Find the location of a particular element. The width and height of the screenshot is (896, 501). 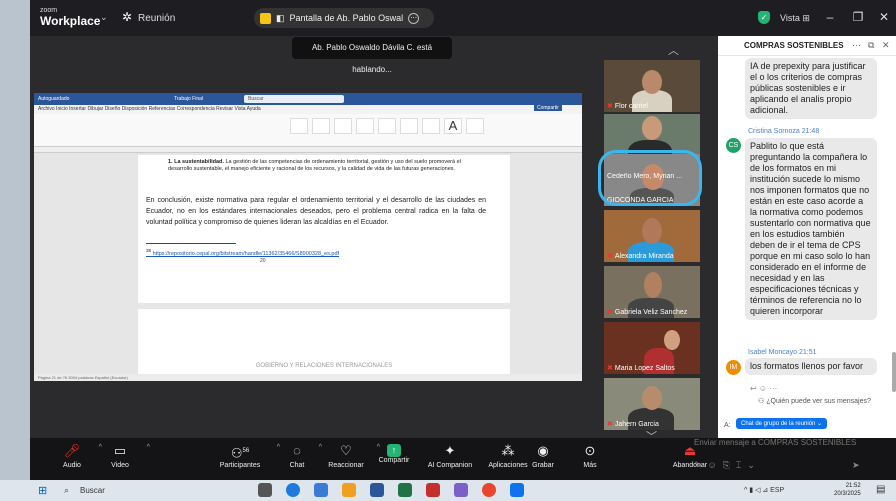

sparkle-icon: ✦ is located at coordinates (450, 450).